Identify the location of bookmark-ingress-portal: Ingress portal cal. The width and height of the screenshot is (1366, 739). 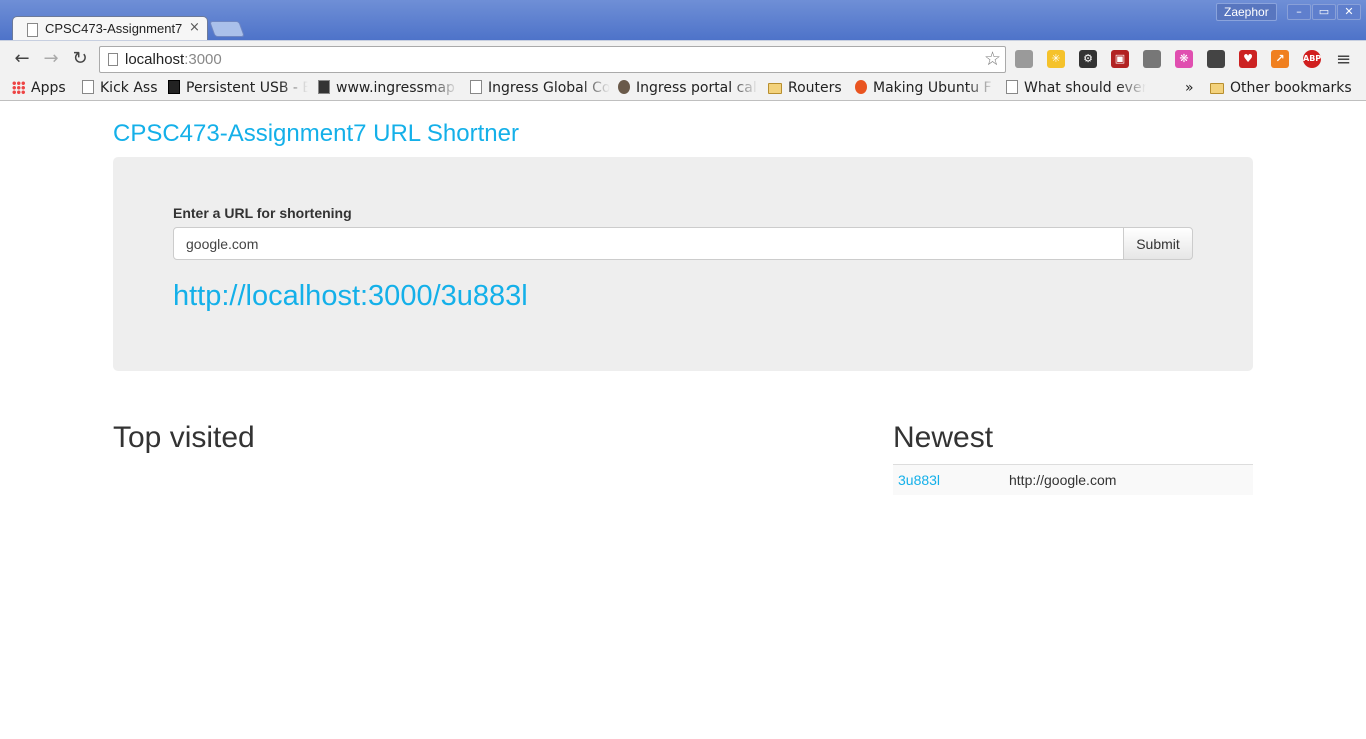
(688, 88).